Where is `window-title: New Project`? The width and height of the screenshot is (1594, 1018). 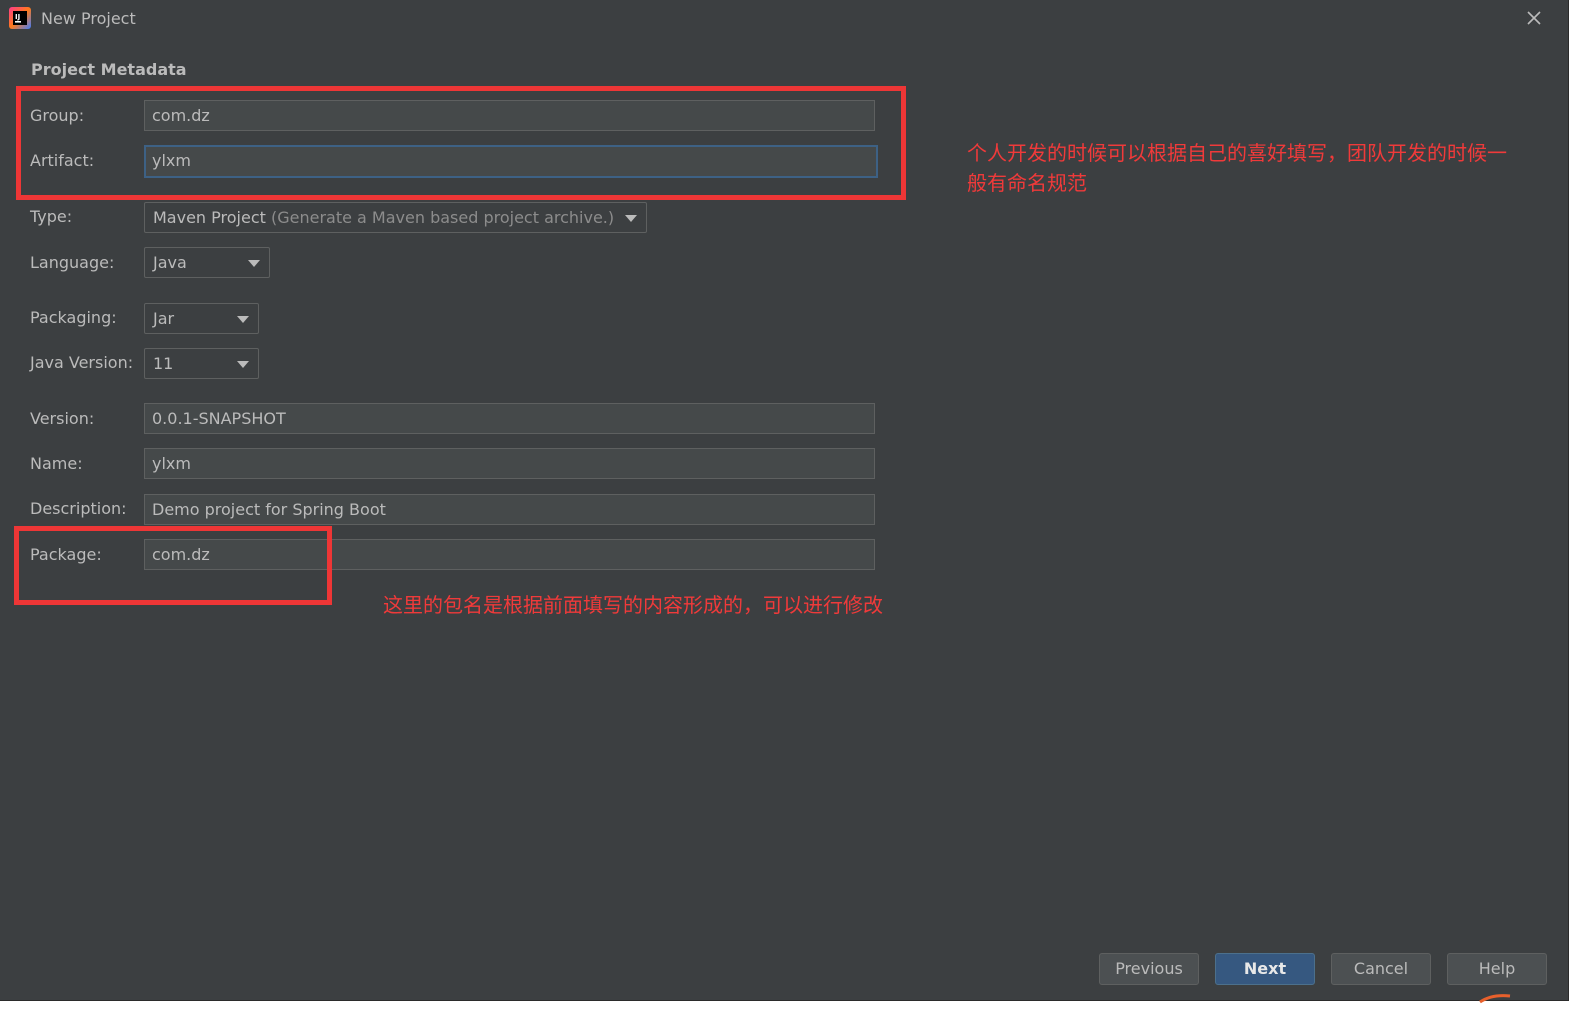
window-title: New Project is located at coordinates (88, 18).